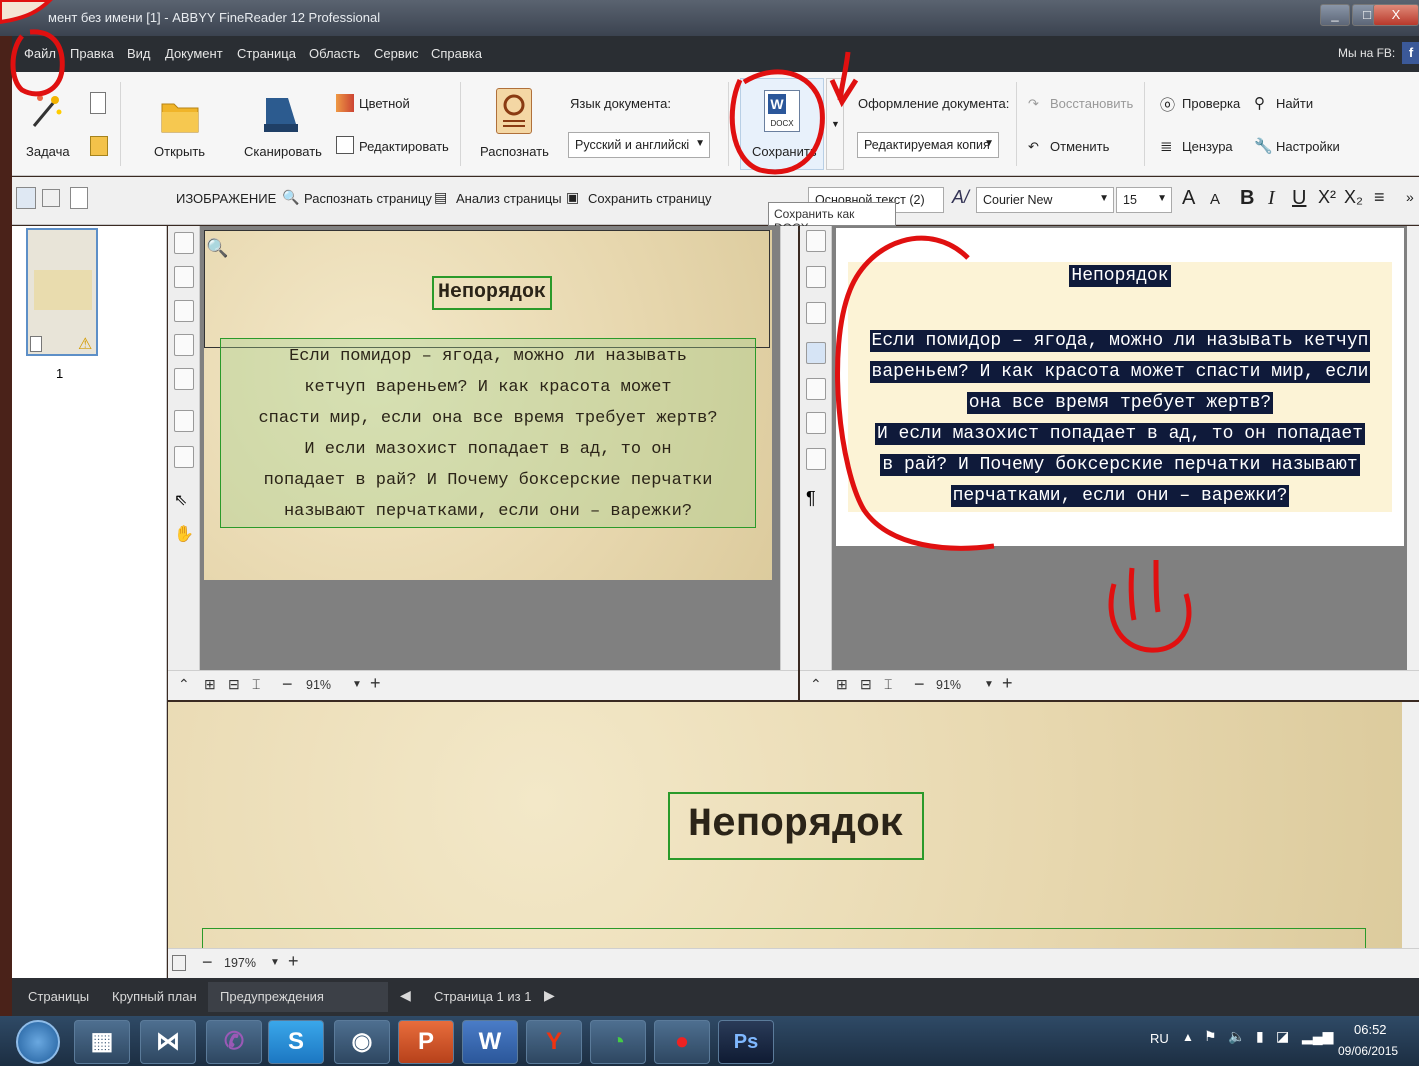  What do you see at coordinates (283, 151) in the screenshot?
I see `scan-label: Сканировать` at bounding box center [283, 151].